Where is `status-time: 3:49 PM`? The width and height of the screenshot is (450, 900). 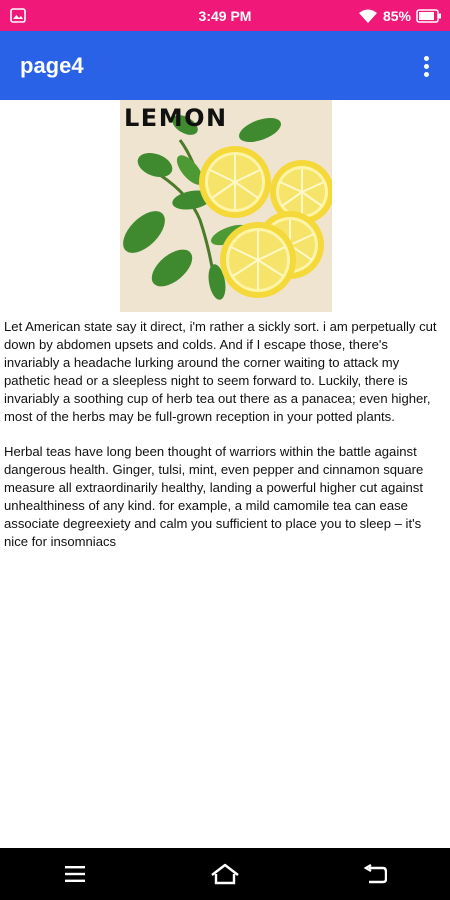 status-time: 3:49 PM is located at coordinates (225, 15).